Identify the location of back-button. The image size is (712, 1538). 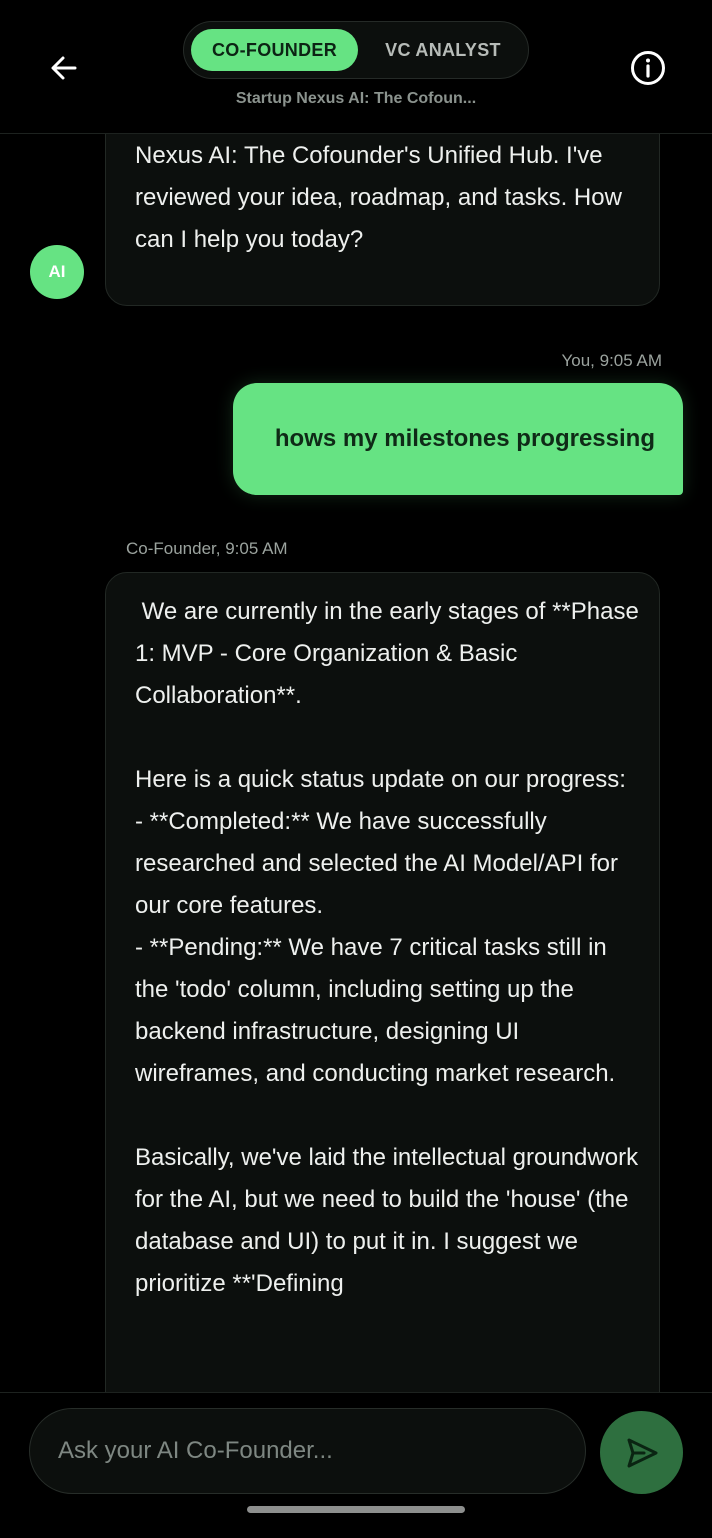
(64, 68).